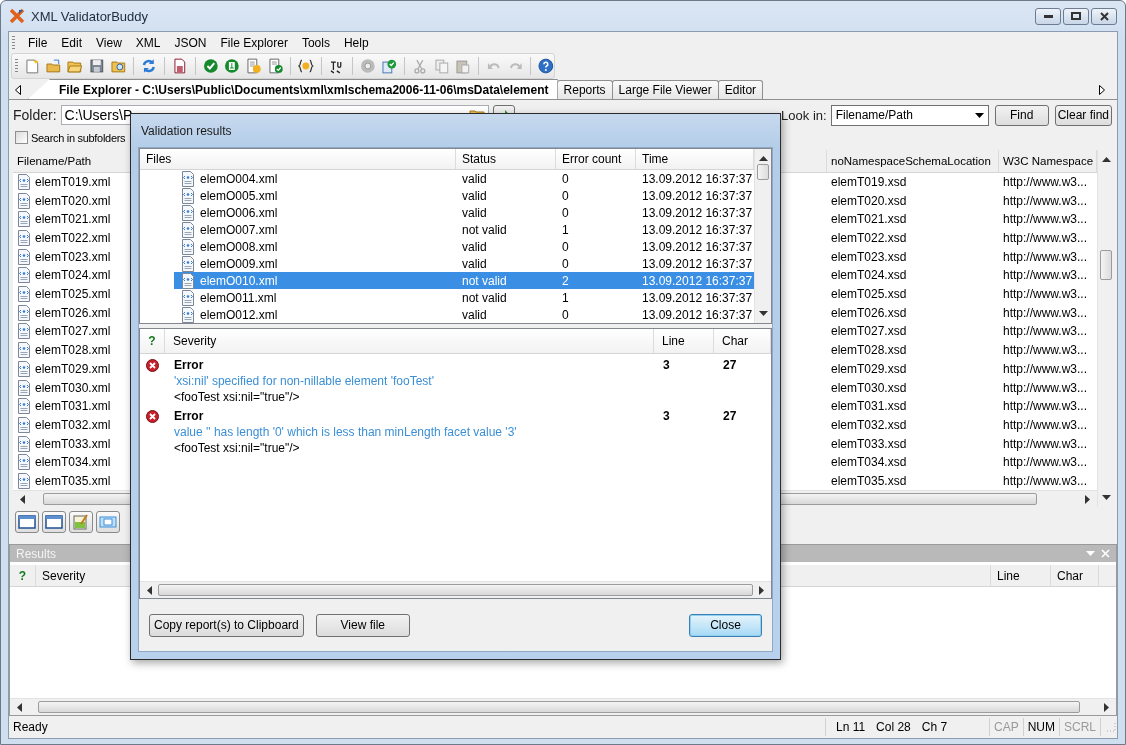 The image size is (1126, 745). What do you see at coordinates (78, 137) in the screenshot?
I see `checkbox-label: Search in subfolders` at bounding box center [78, 137].